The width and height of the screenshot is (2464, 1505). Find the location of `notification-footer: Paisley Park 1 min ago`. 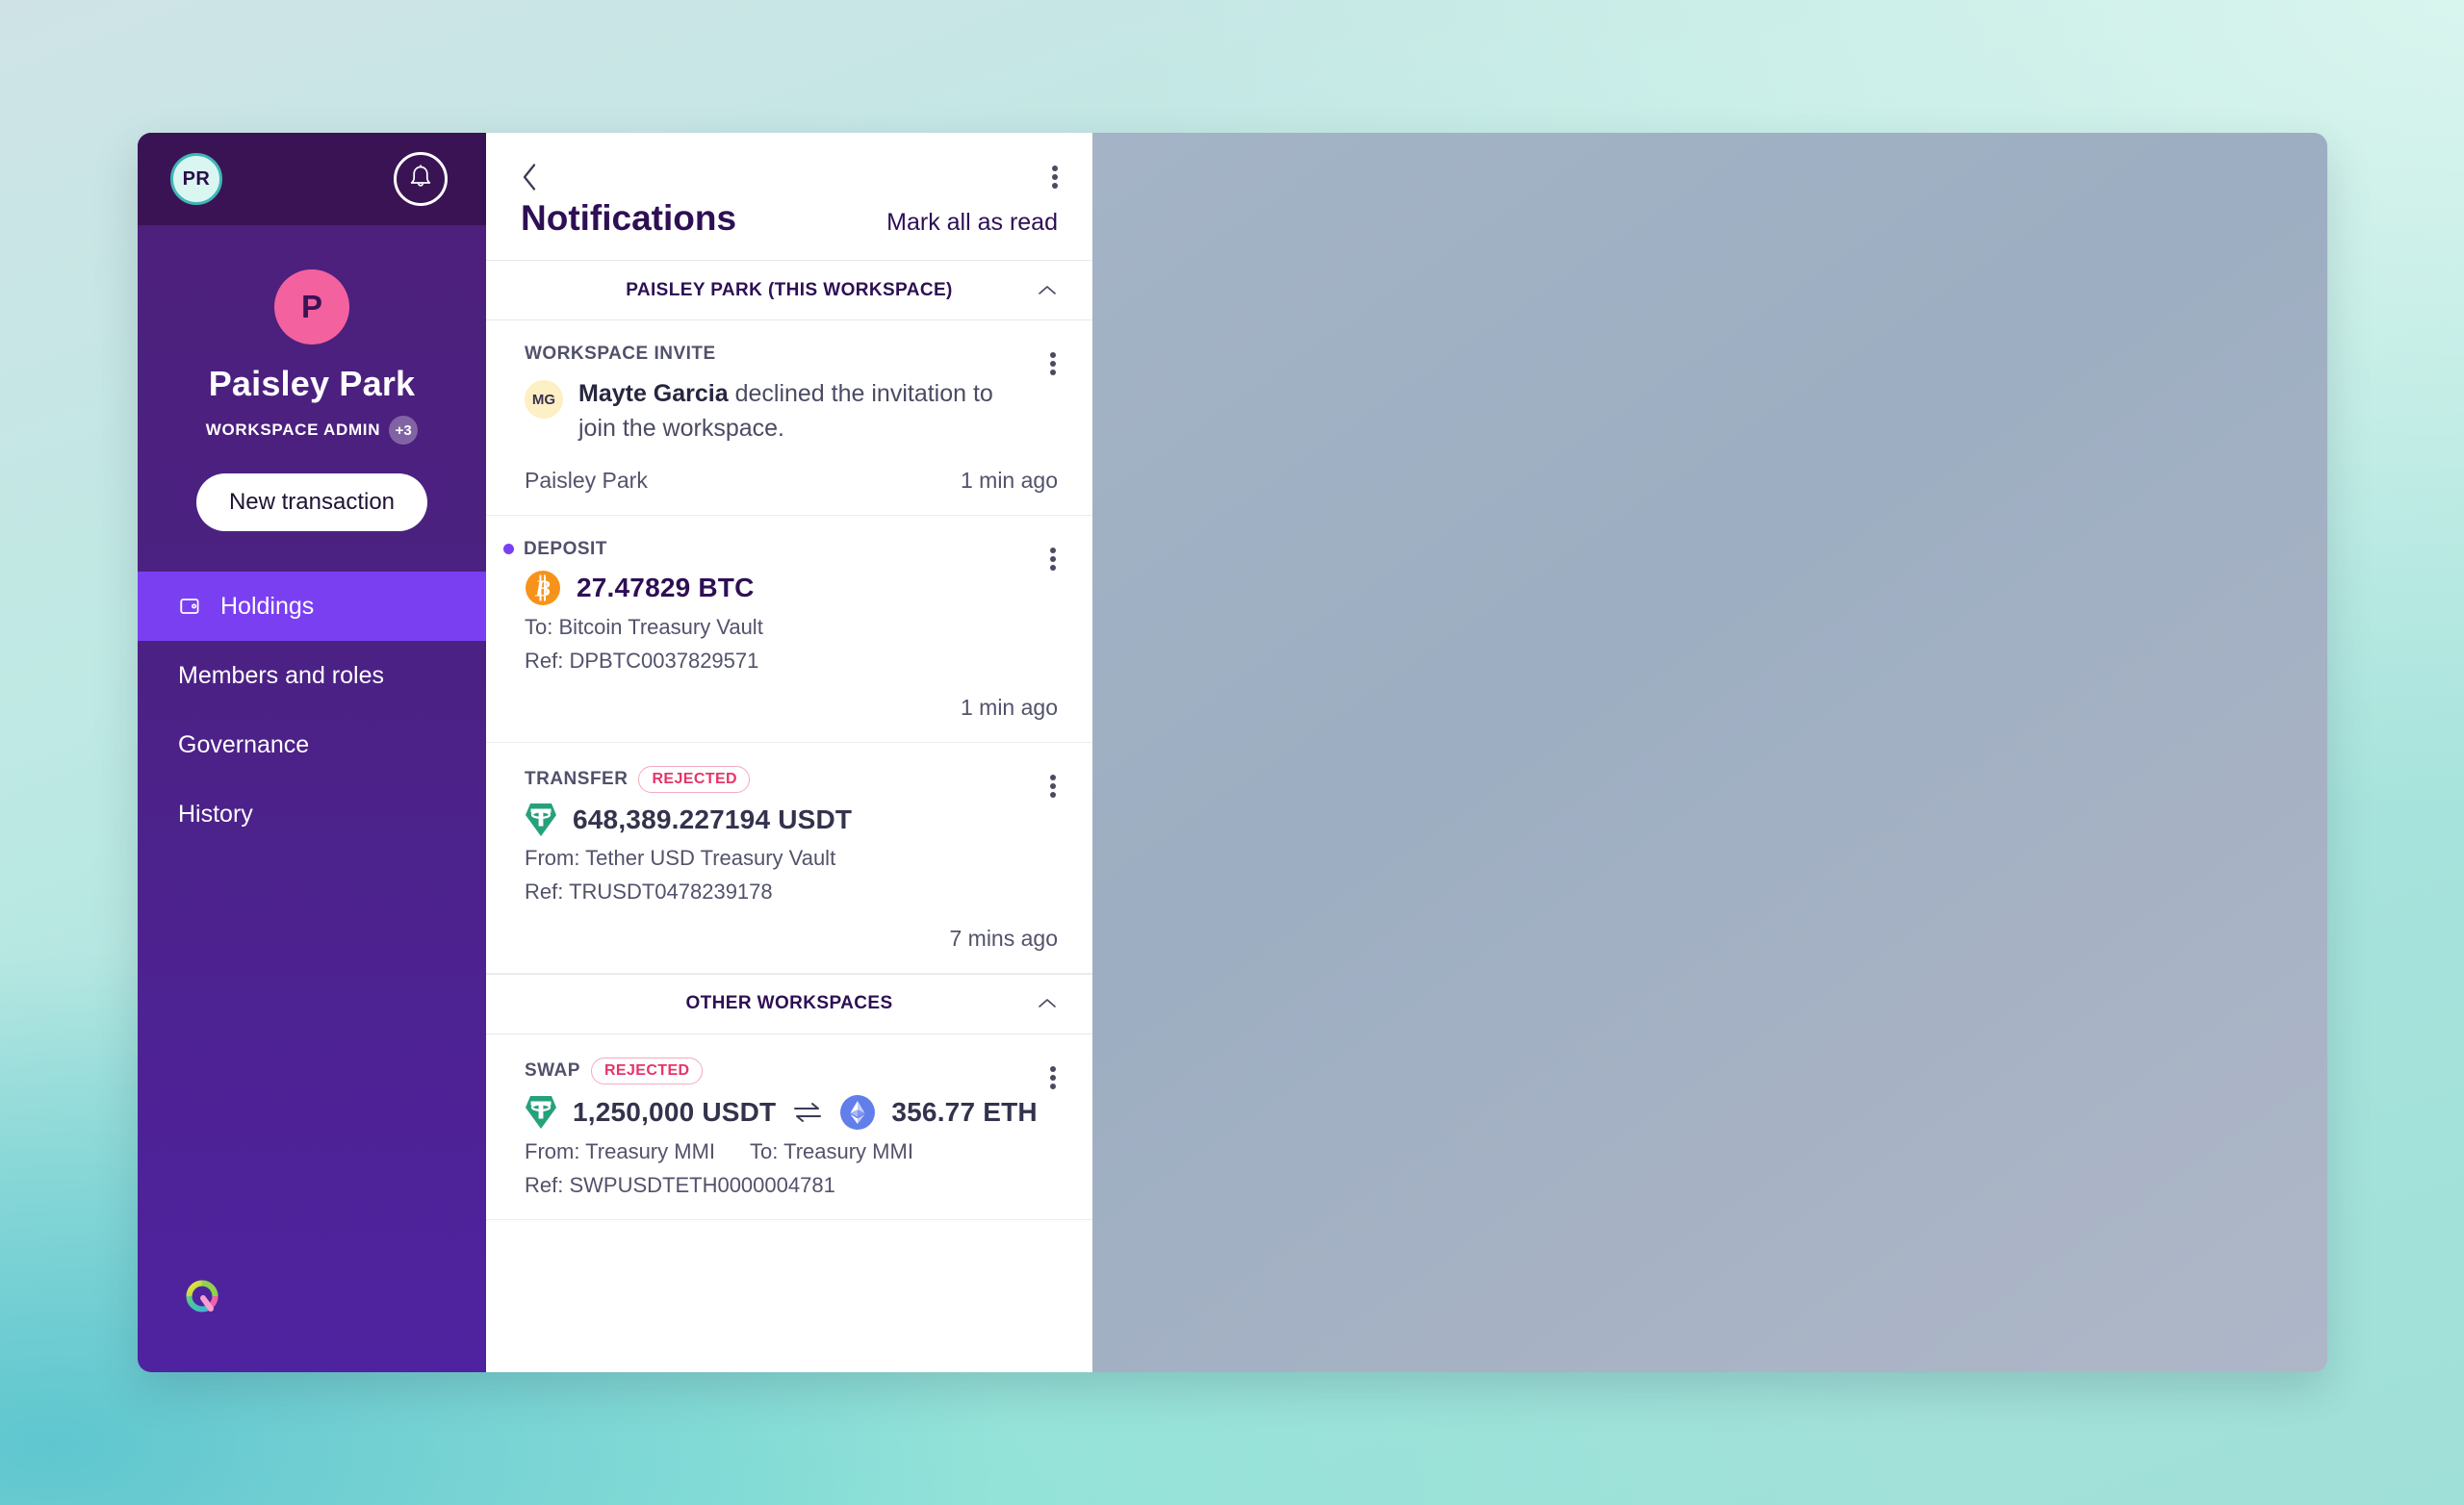

notification-footer: Paisley Park 1 min ago is located at coordinates (791, 481).